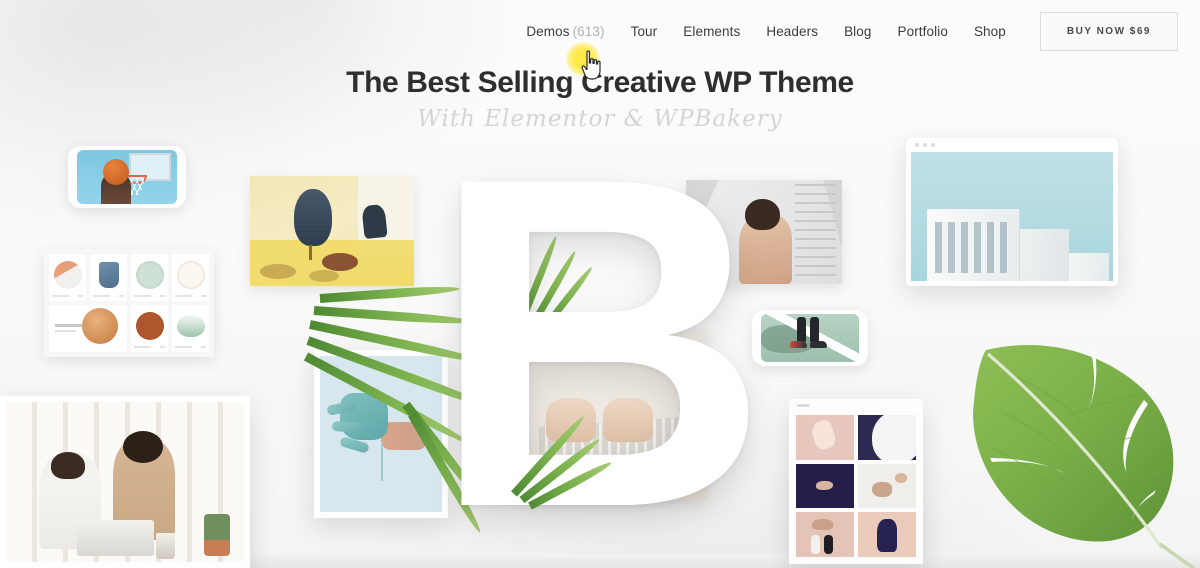  I want to click on product-grid-mockup, so click(129, 303).